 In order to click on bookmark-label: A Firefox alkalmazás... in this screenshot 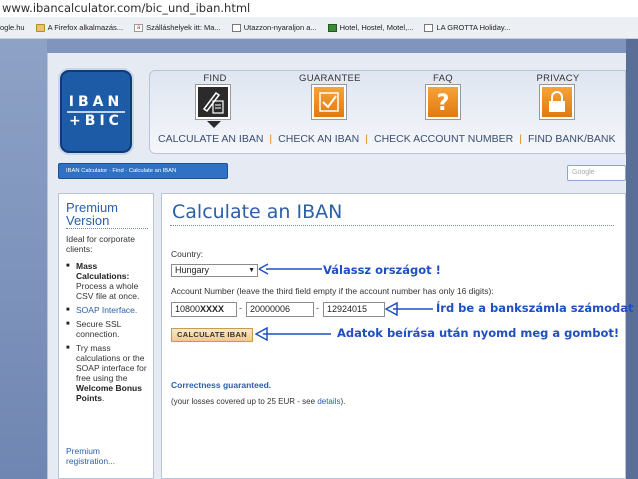, I will do `click(85, 27)`.